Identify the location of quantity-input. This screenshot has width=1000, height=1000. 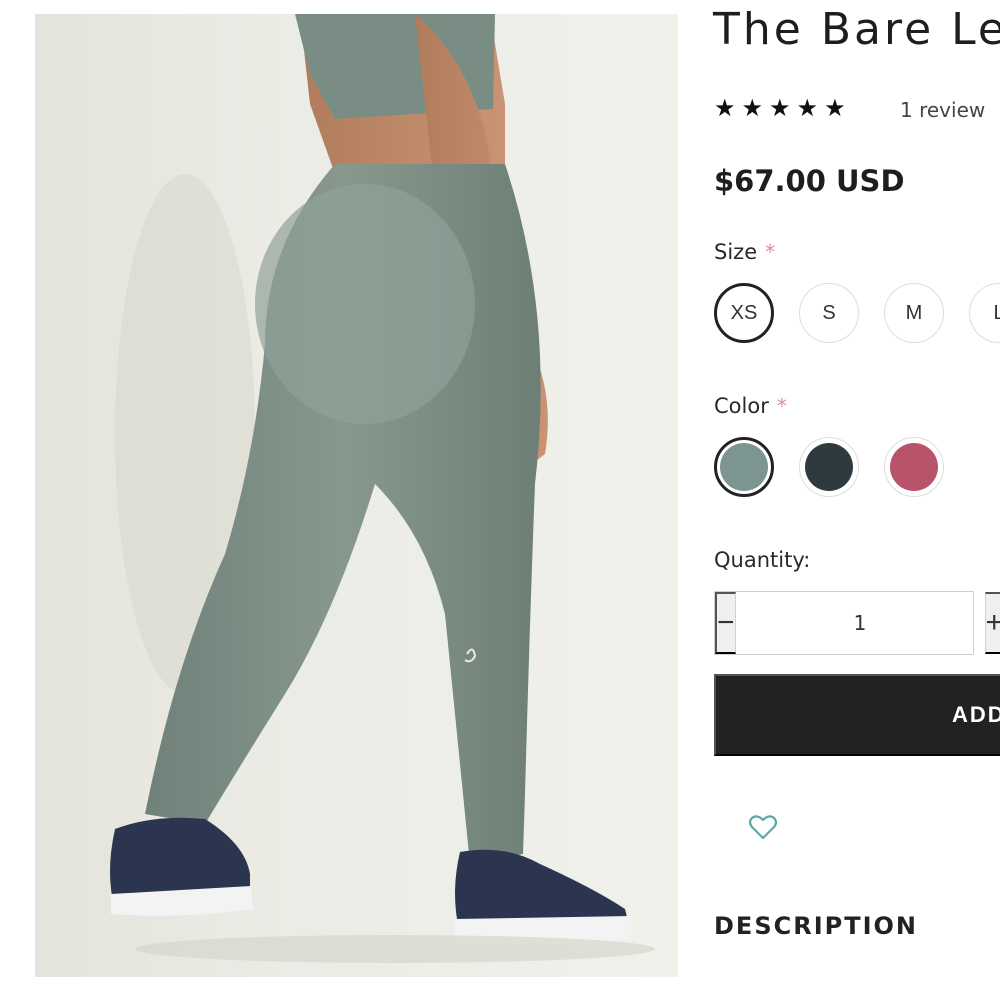
(860, 623).